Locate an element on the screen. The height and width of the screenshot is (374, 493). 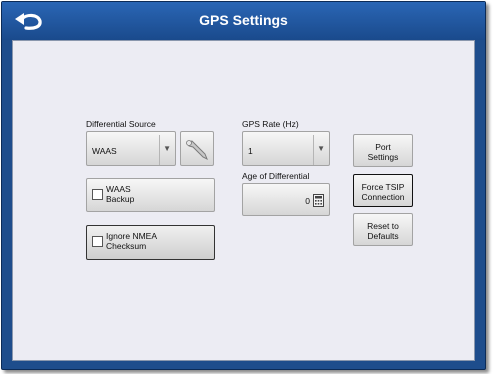
gps-rate-label: GPS Rate (Hz) is located at coordinates (270, 124).